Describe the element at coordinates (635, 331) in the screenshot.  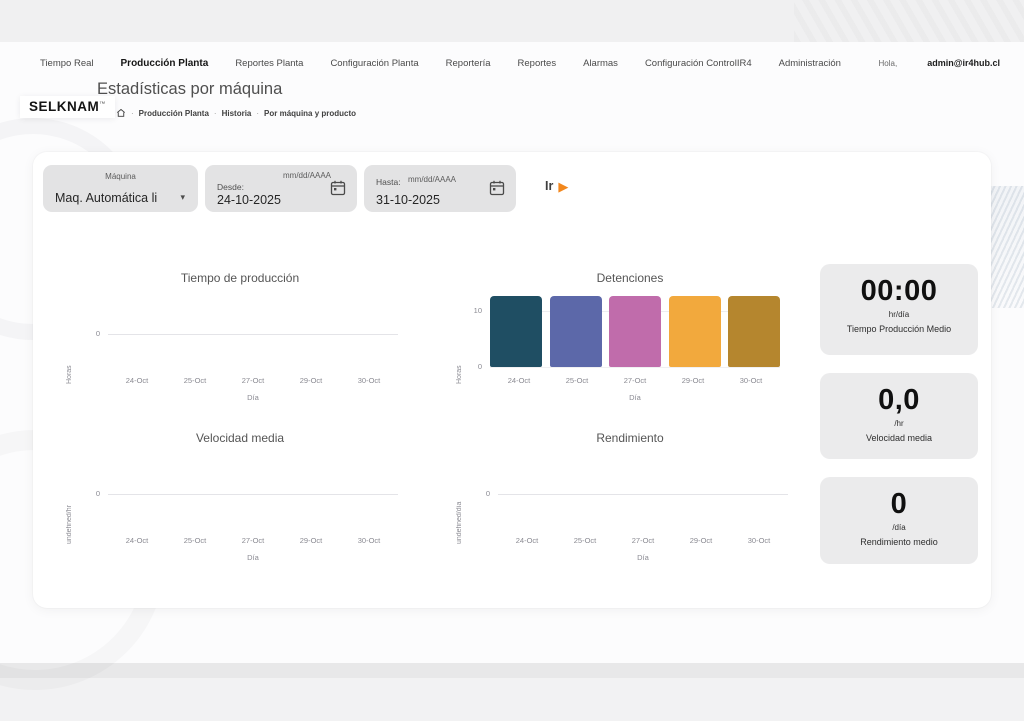
I see `bar-27-oct` at that location.